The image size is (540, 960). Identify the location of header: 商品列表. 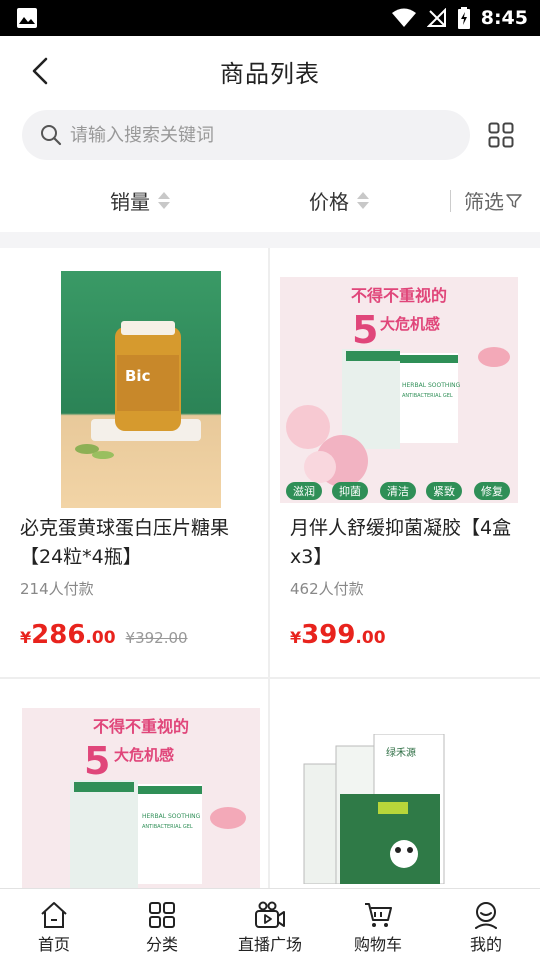
(270, 70).